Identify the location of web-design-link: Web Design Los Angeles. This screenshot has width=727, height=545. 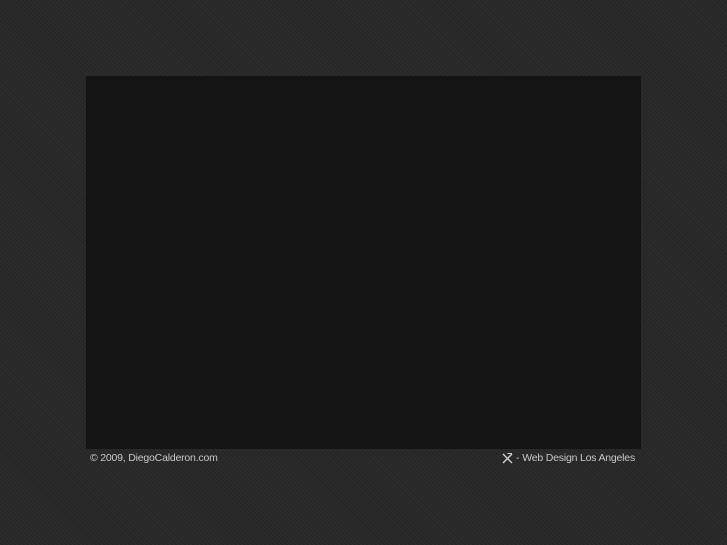
(578, 458).